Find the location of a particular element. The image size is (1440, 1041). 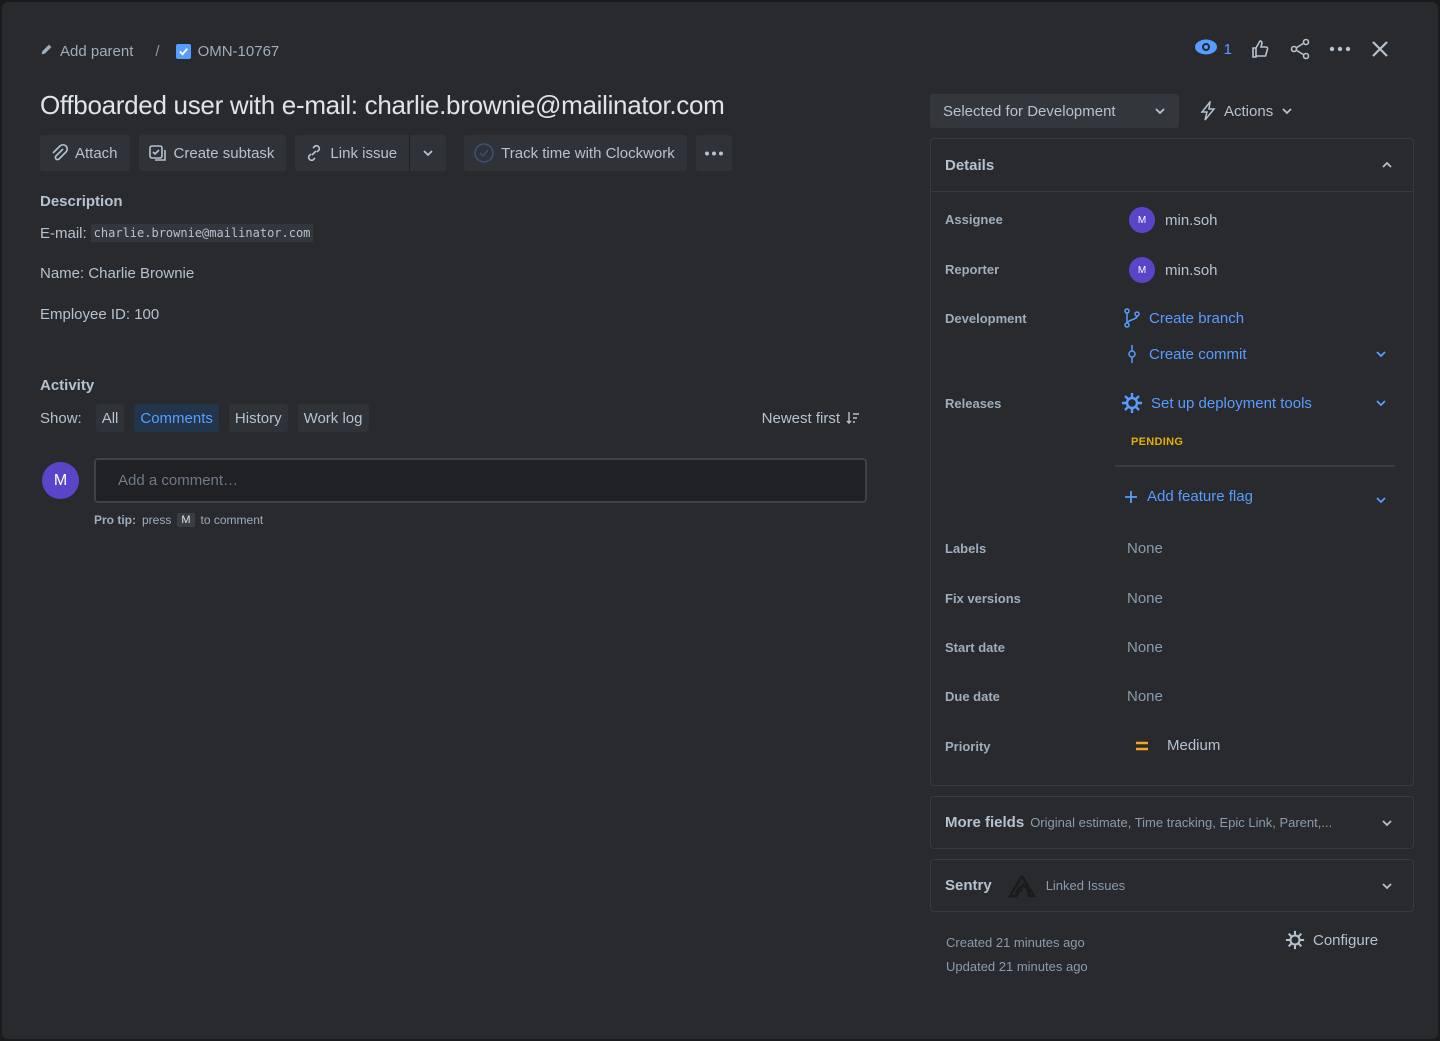

link-issue-group: Link issue is located at coordinates (371, 153).